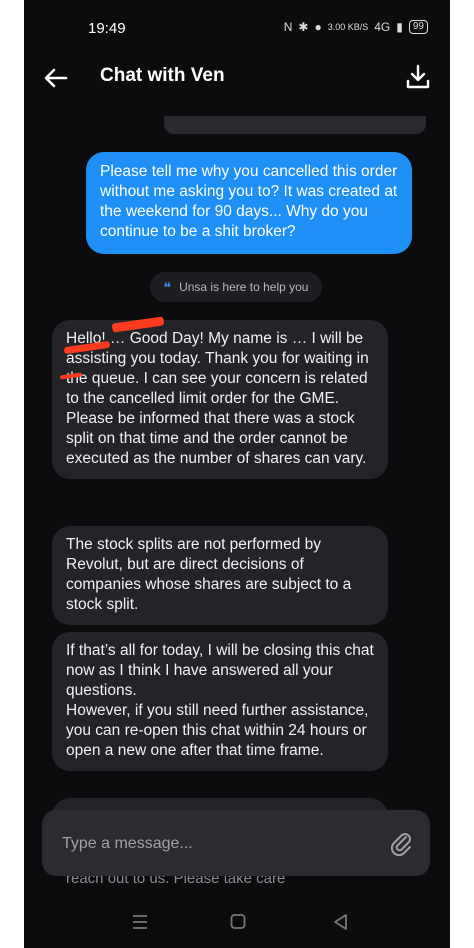  I want to click on download-icon, so click(418, 76).